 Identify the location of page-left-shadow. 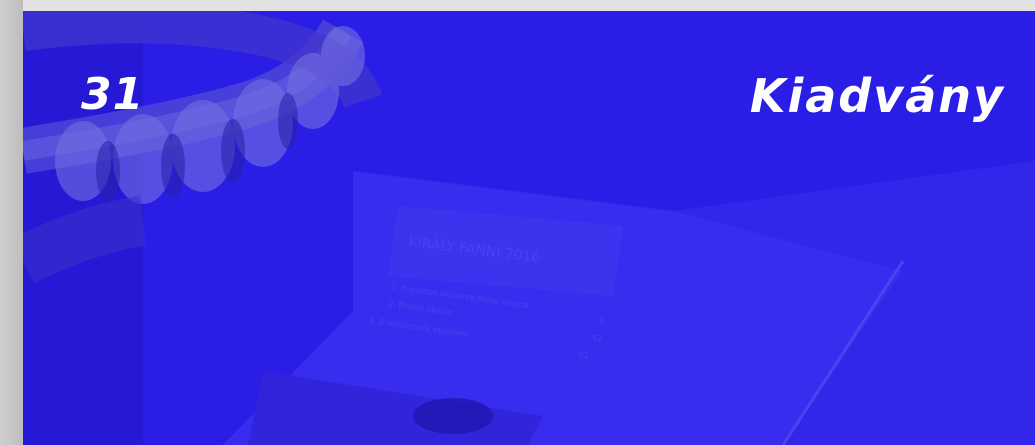
(11, 222).